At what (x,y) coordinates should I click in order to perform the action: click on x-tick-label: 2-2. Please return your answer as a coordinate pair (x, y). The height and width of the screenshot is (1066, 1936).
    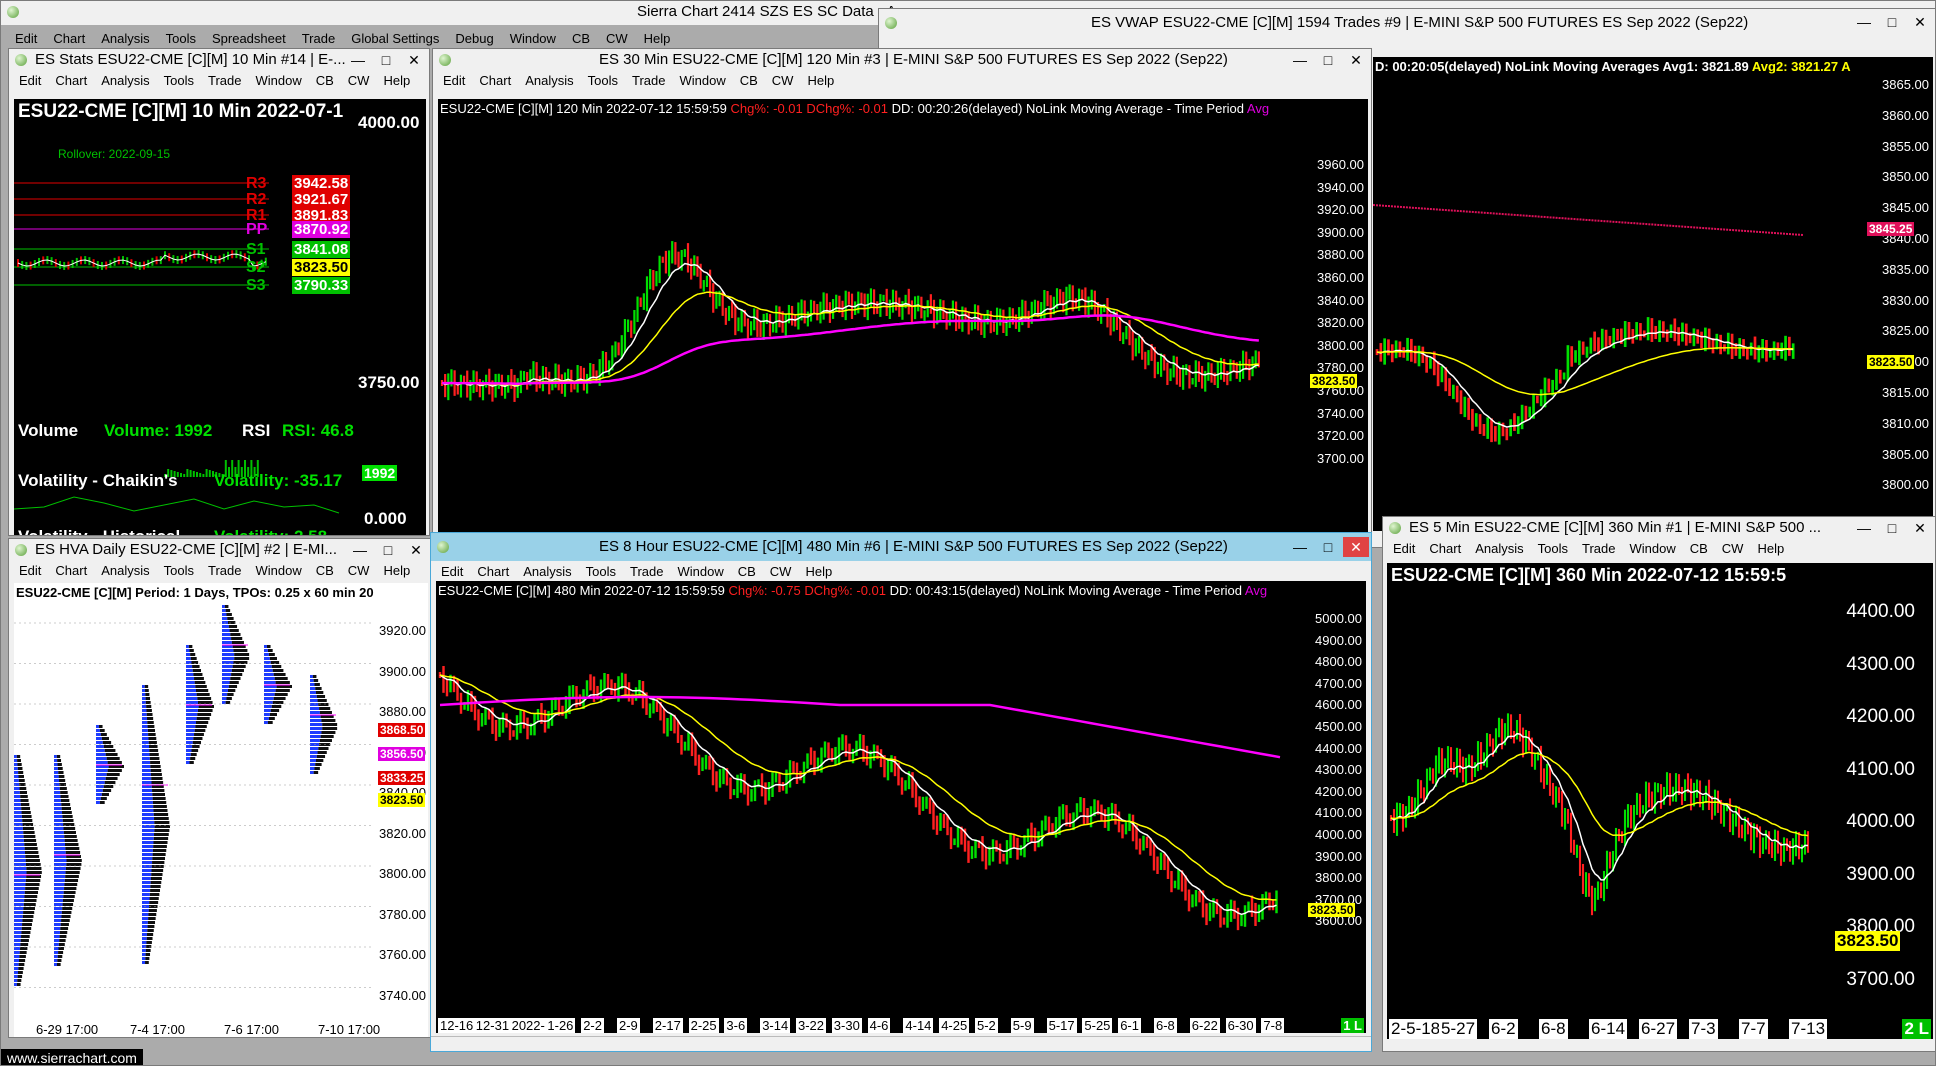
    Looking at the image, I should click on (592, 1025).